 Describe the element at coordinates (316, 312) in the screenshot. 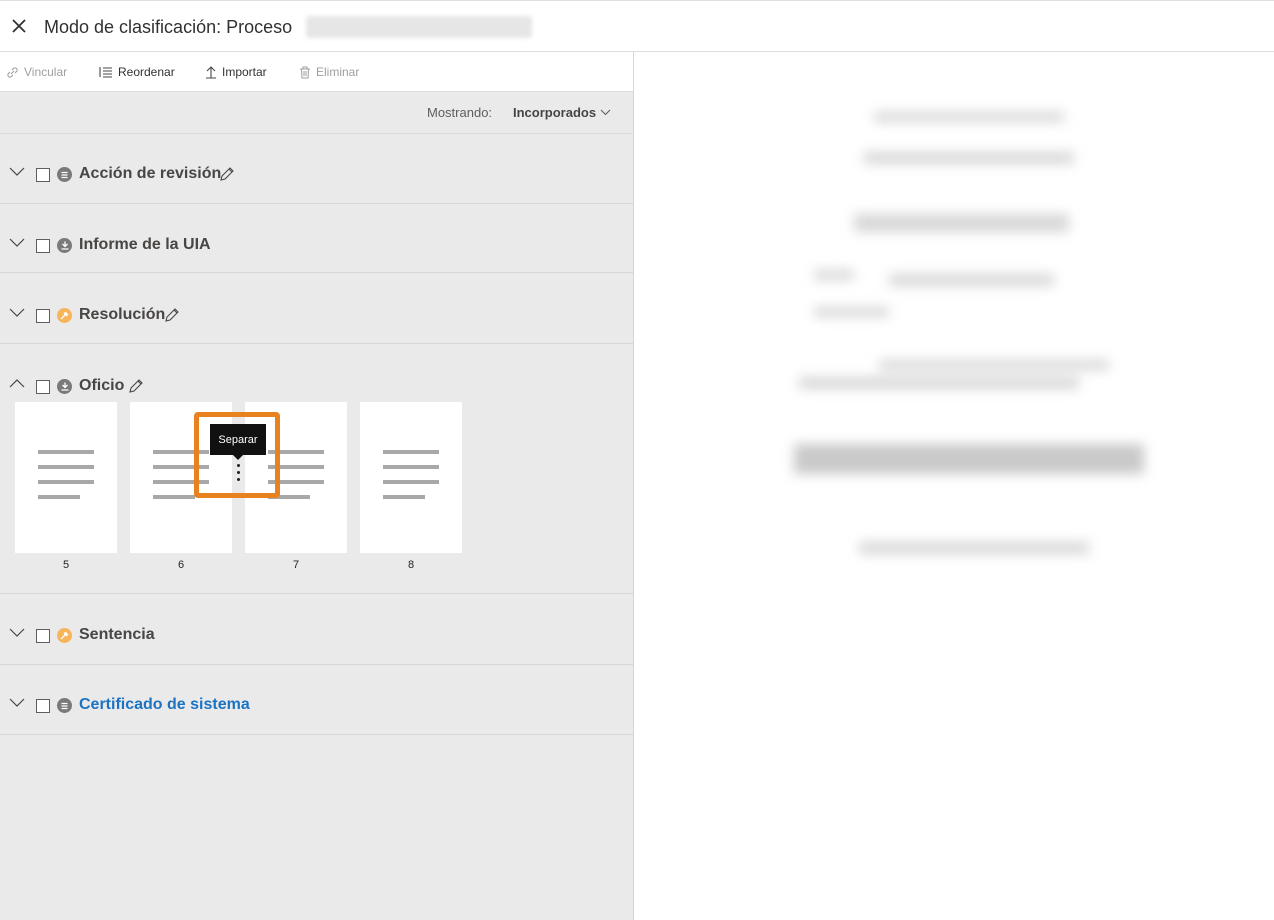

I see `section-header: Resolución` at that location.